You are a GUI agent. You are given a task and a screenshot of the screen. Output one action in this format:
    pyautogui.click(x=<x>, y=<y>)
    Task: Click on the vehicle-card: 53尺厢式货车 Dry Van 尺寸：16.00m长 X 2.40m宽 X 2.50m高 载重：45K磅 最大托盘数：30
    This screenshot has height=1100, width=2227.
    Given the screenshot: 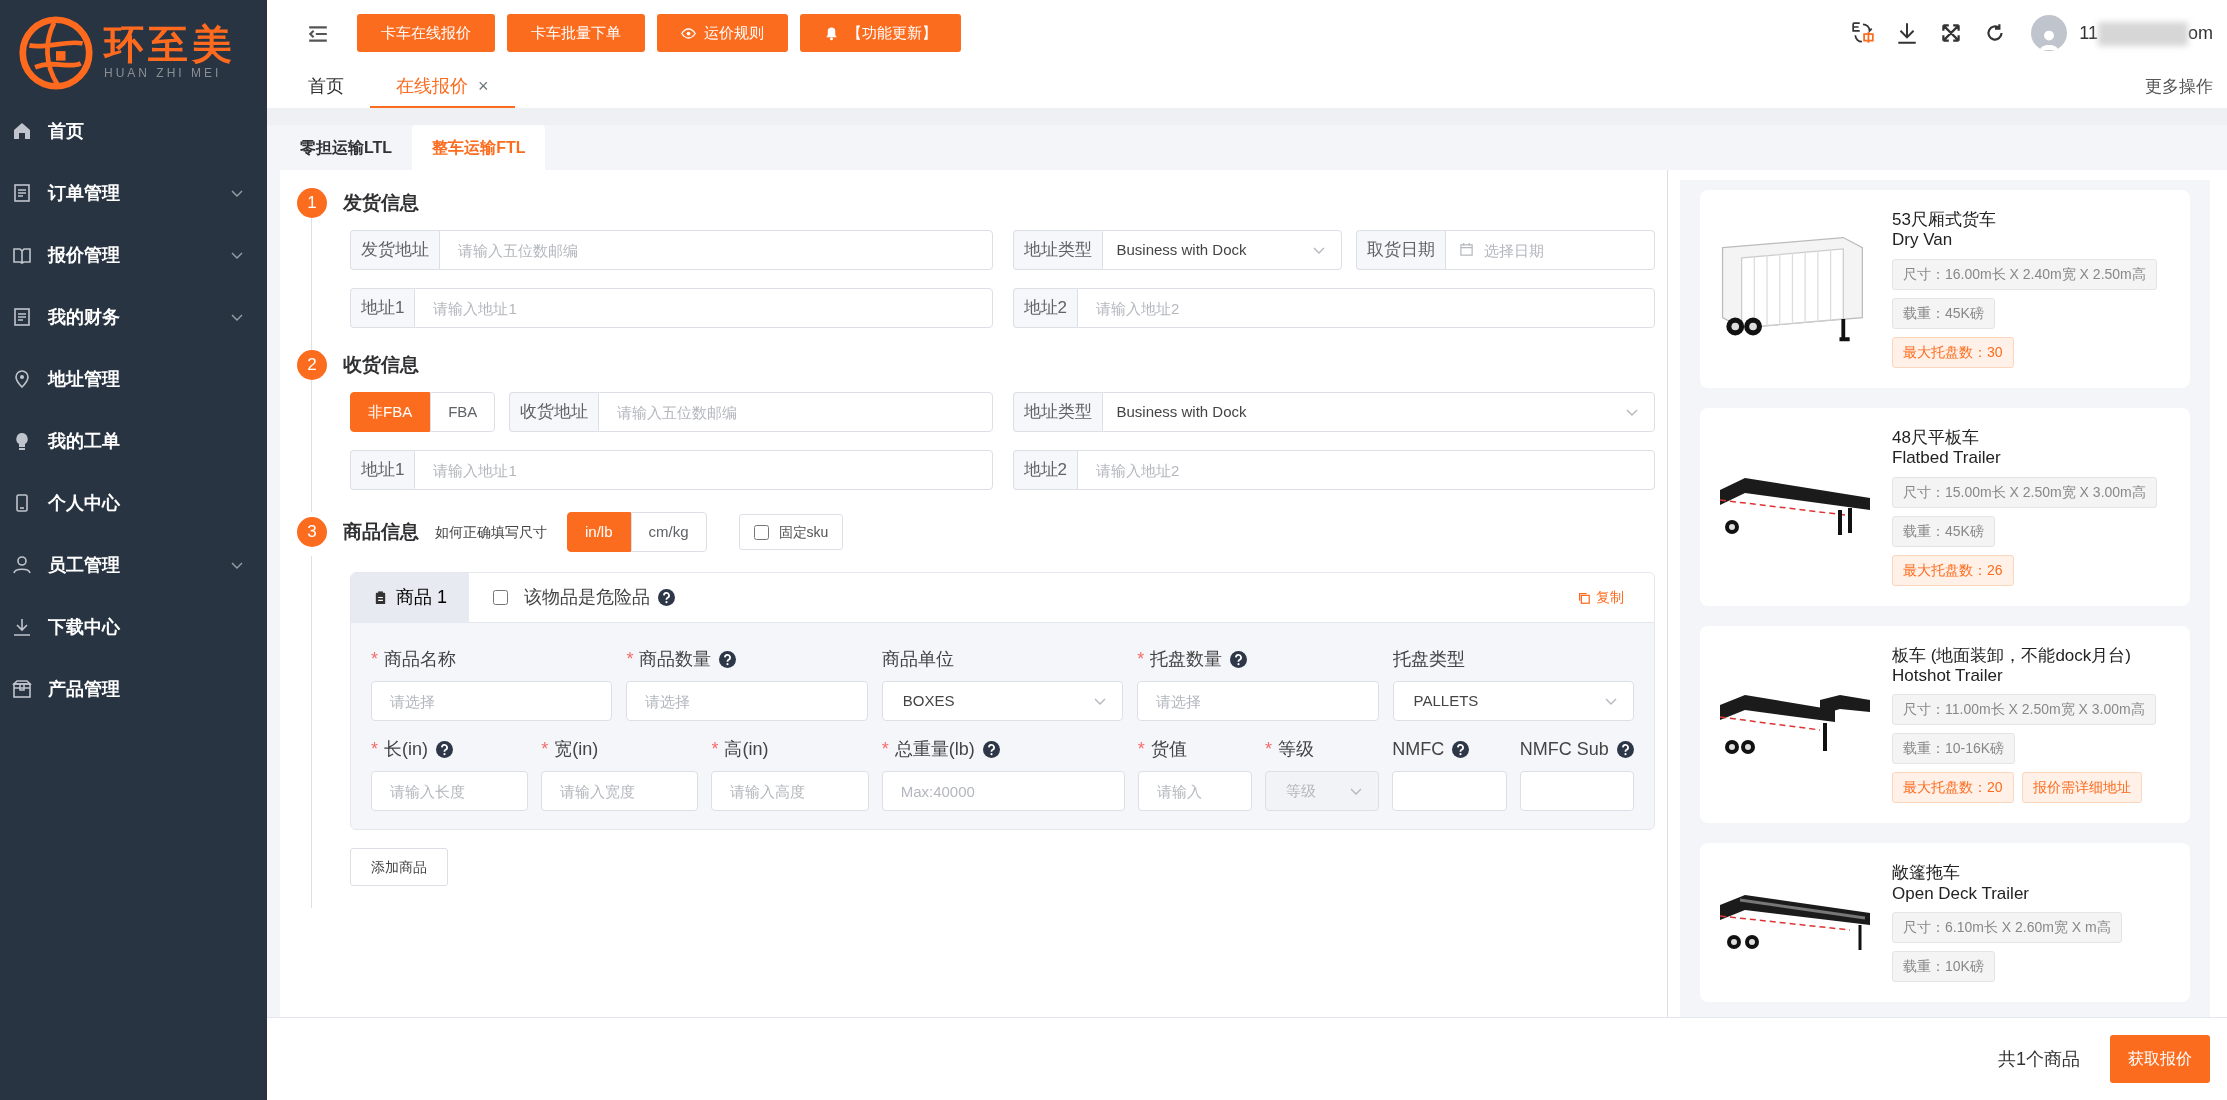 What is the action you would take?
    pyautogui.click(x=1945, y=289)
    